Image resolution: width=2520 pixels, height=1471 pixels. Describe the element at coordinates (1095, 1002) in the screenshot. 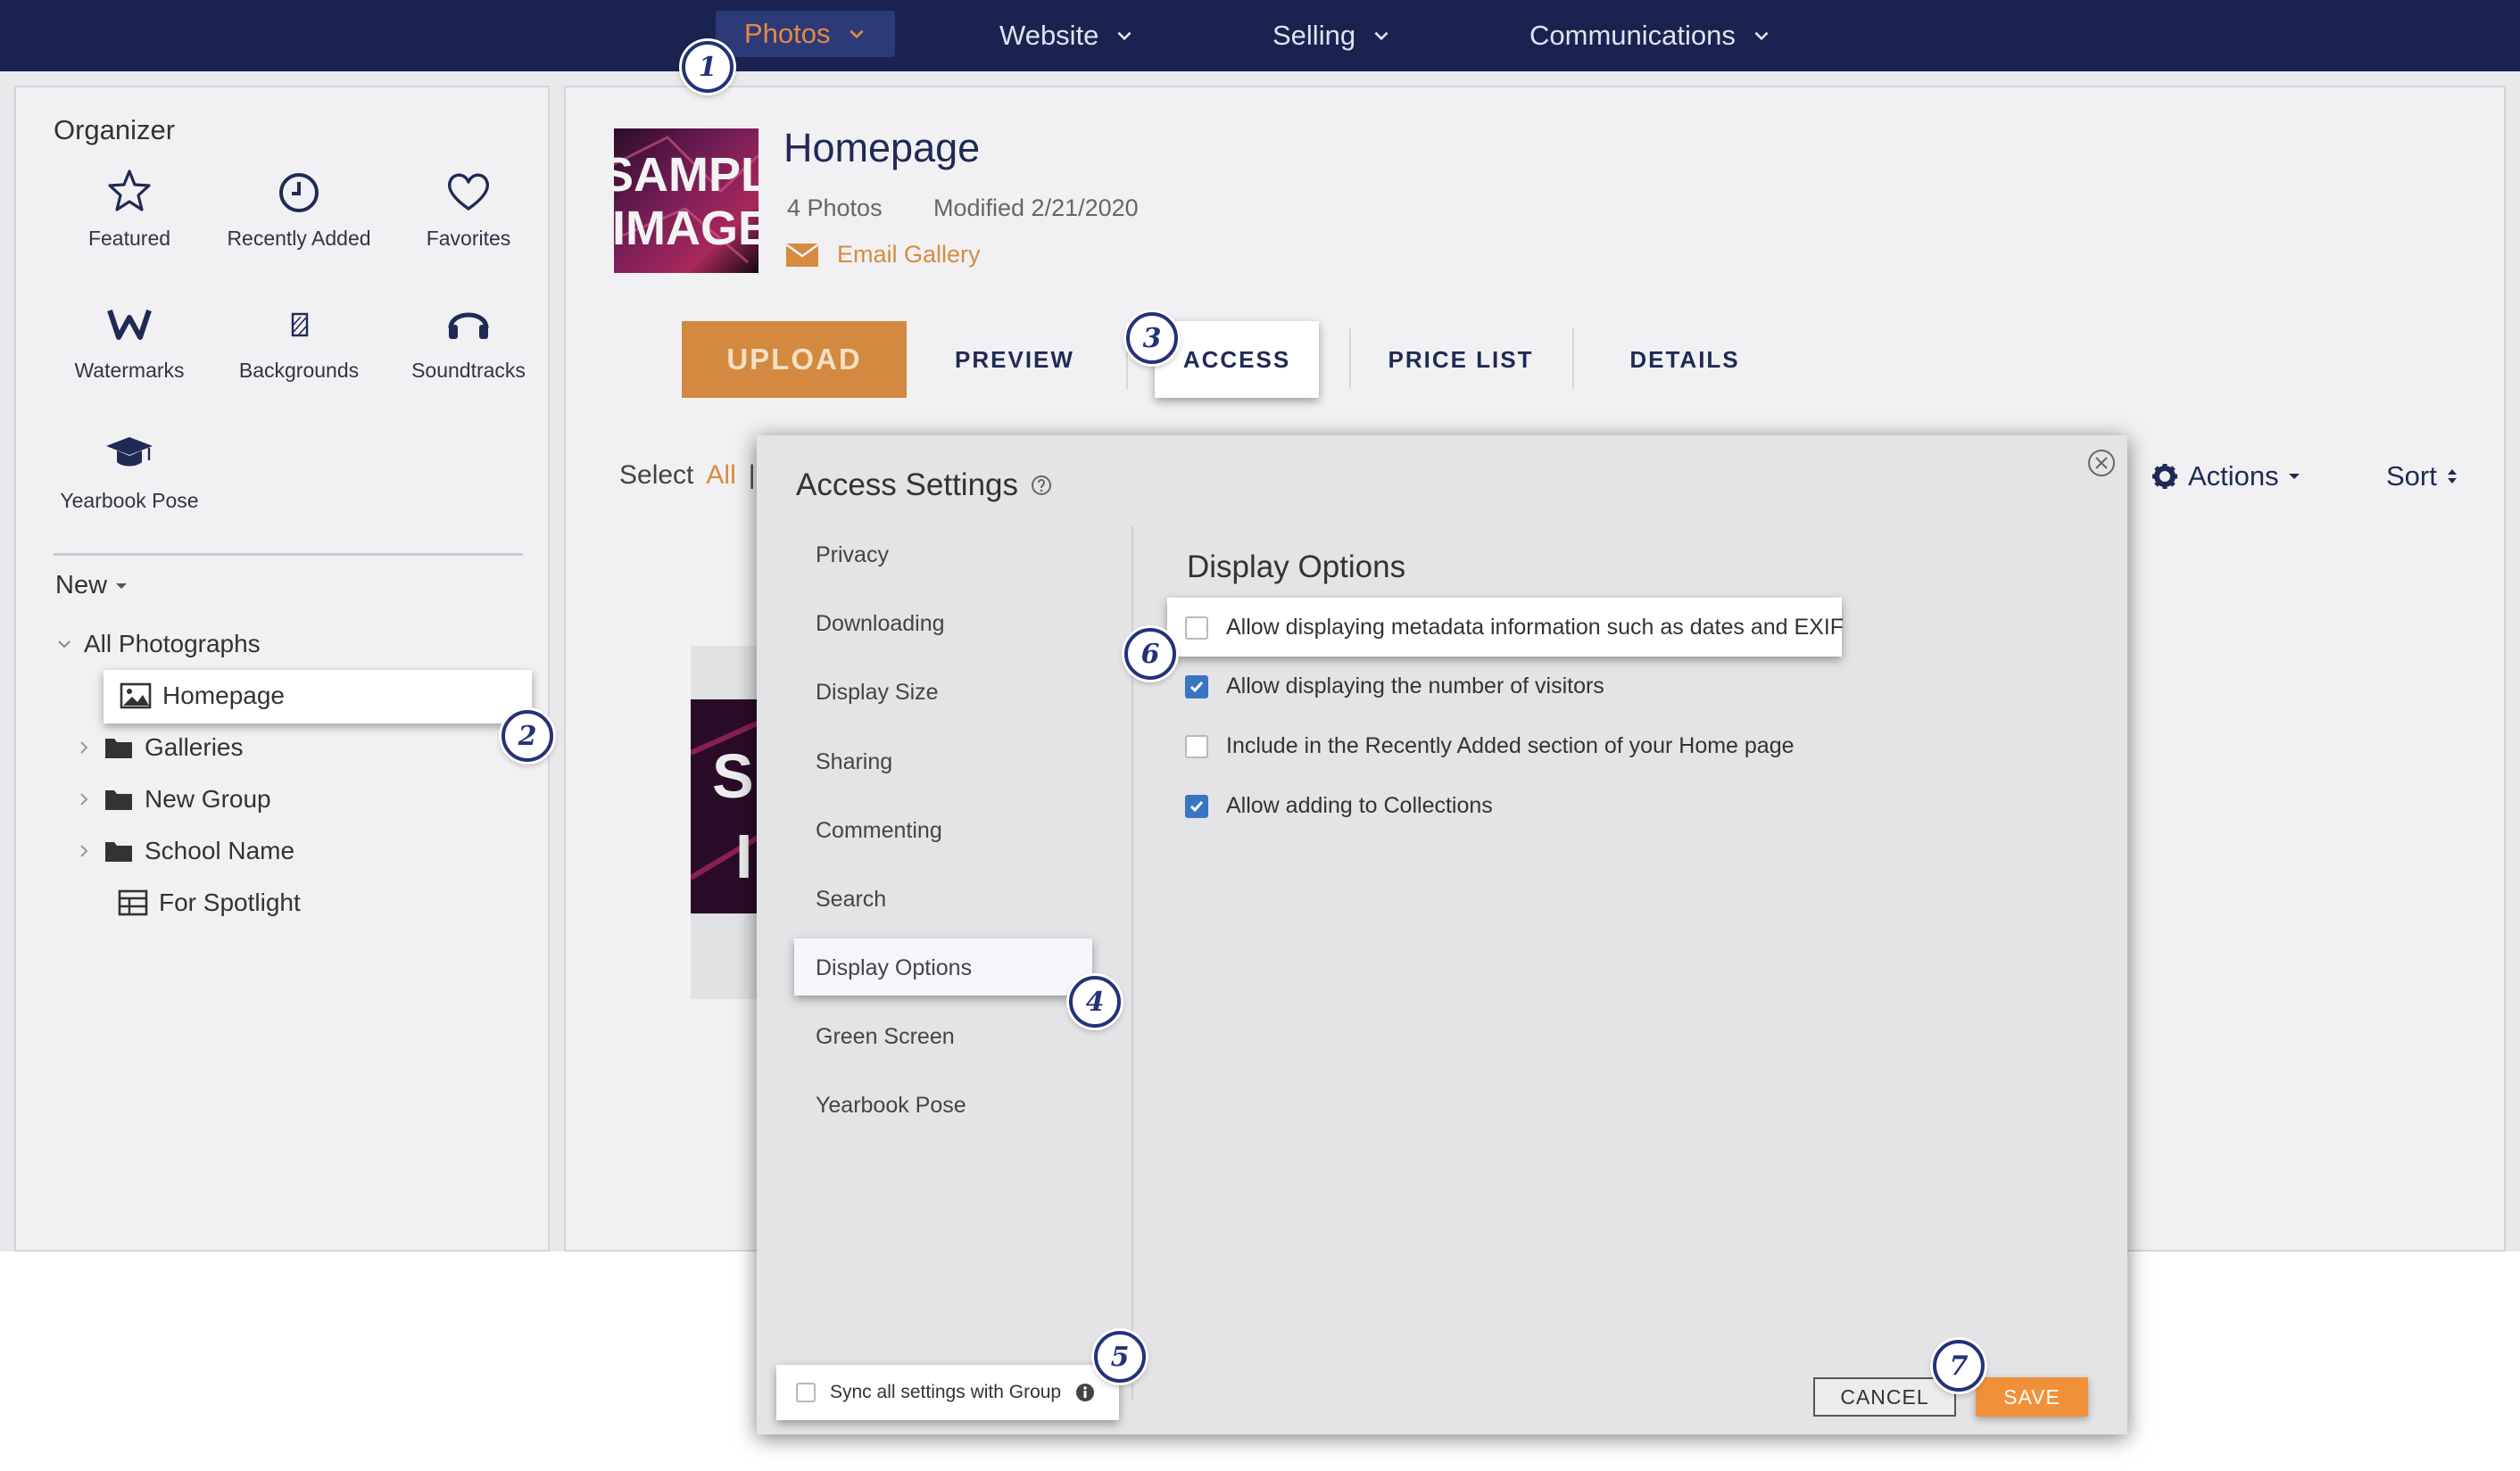

I see `step-badge-4: 4` at that location.